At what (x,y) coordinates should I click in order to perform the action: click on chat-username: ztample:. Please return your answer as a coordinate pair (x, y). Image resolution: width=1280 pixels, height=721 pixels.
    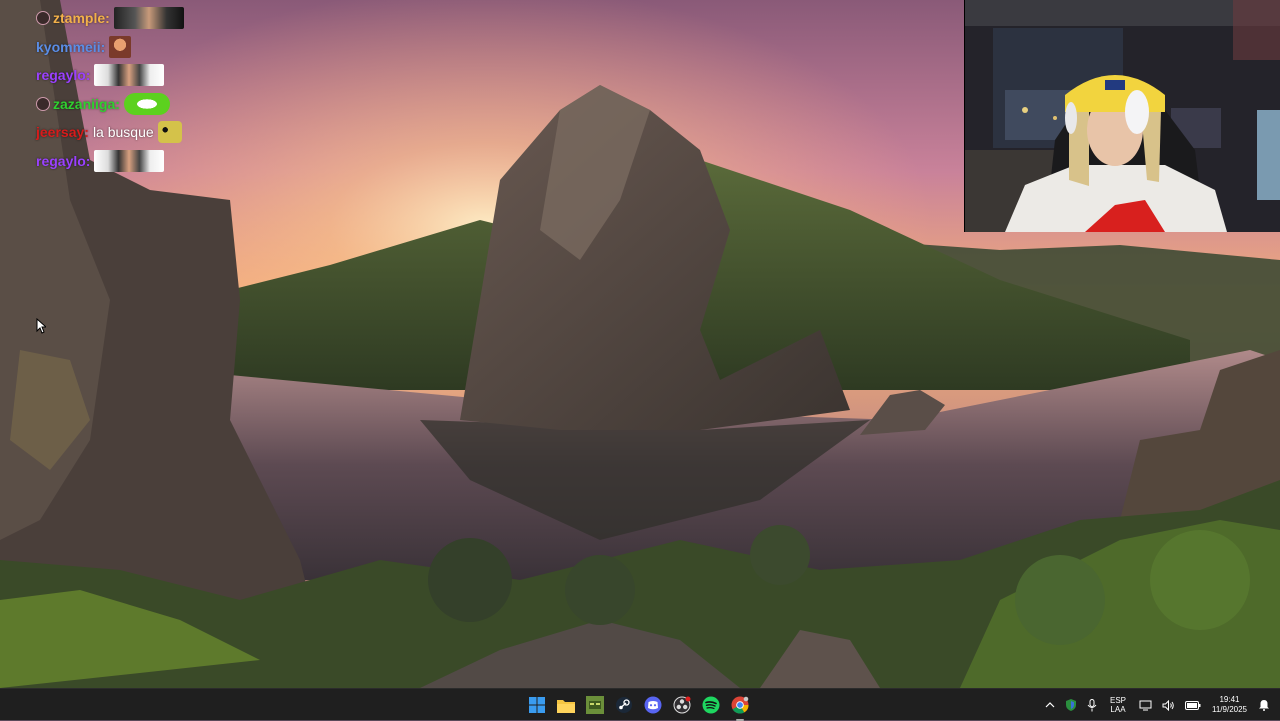
    Looking at the image, I should click on (81, 18).